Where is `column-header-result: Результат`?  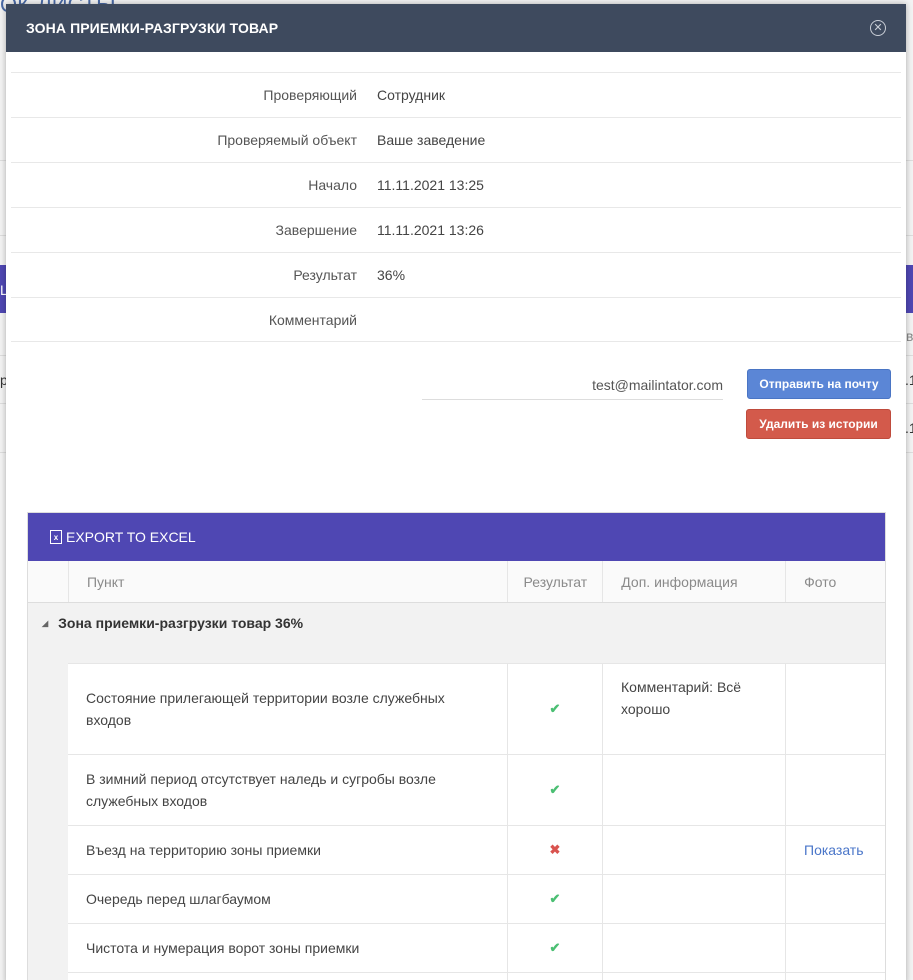
column-header-result: Результат is located at coordinates (556, 581).